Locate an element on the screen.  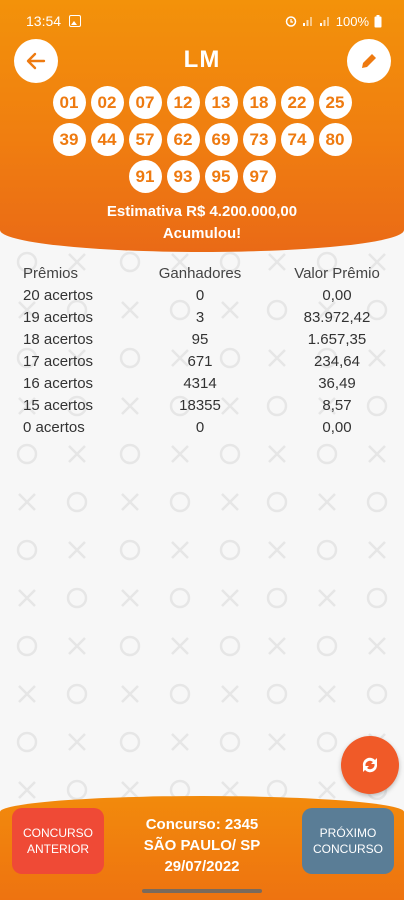
cell-winners: 4314 is located at coordinates (200, 383).